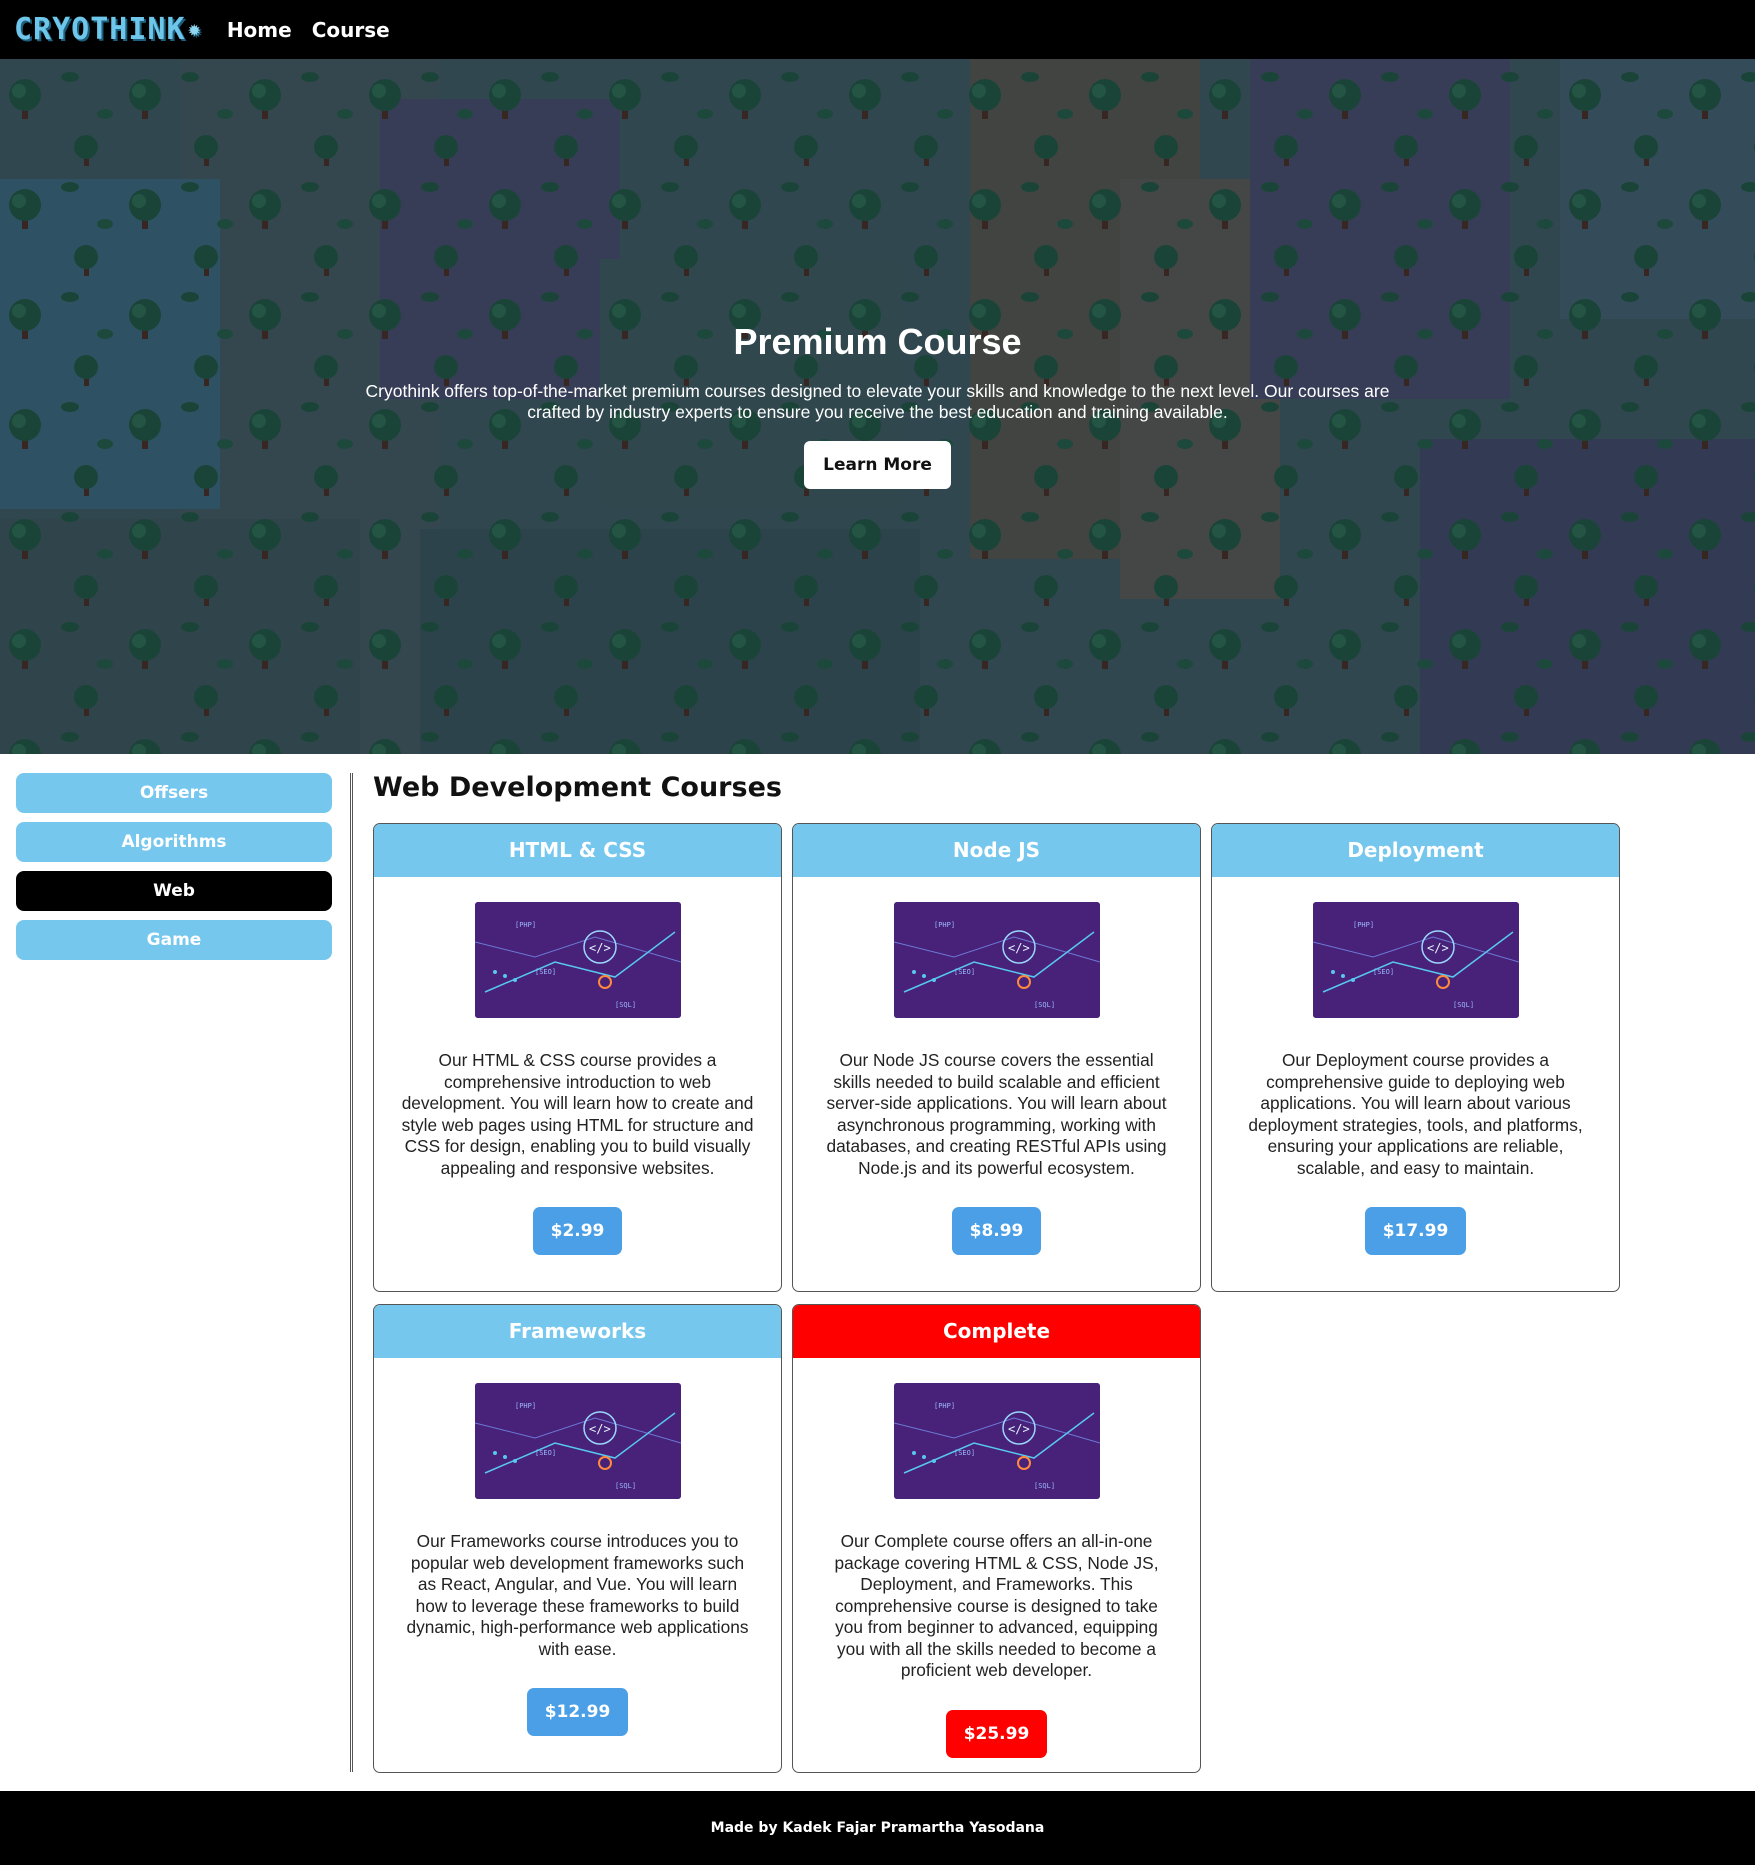 Image resolution: width=1755 pixels, height=1865 pixels. Describe the element at coordinates (577, 1712) in the screenshot. I see `price-button: $12.99` at that location.